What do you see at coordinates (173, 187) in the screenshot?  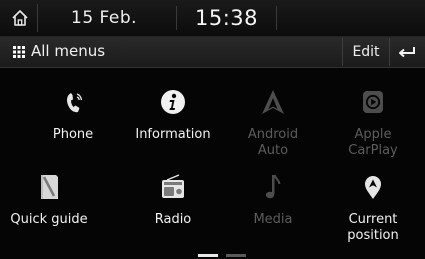 I see `radio-icon` at bounding box center [173, 187].